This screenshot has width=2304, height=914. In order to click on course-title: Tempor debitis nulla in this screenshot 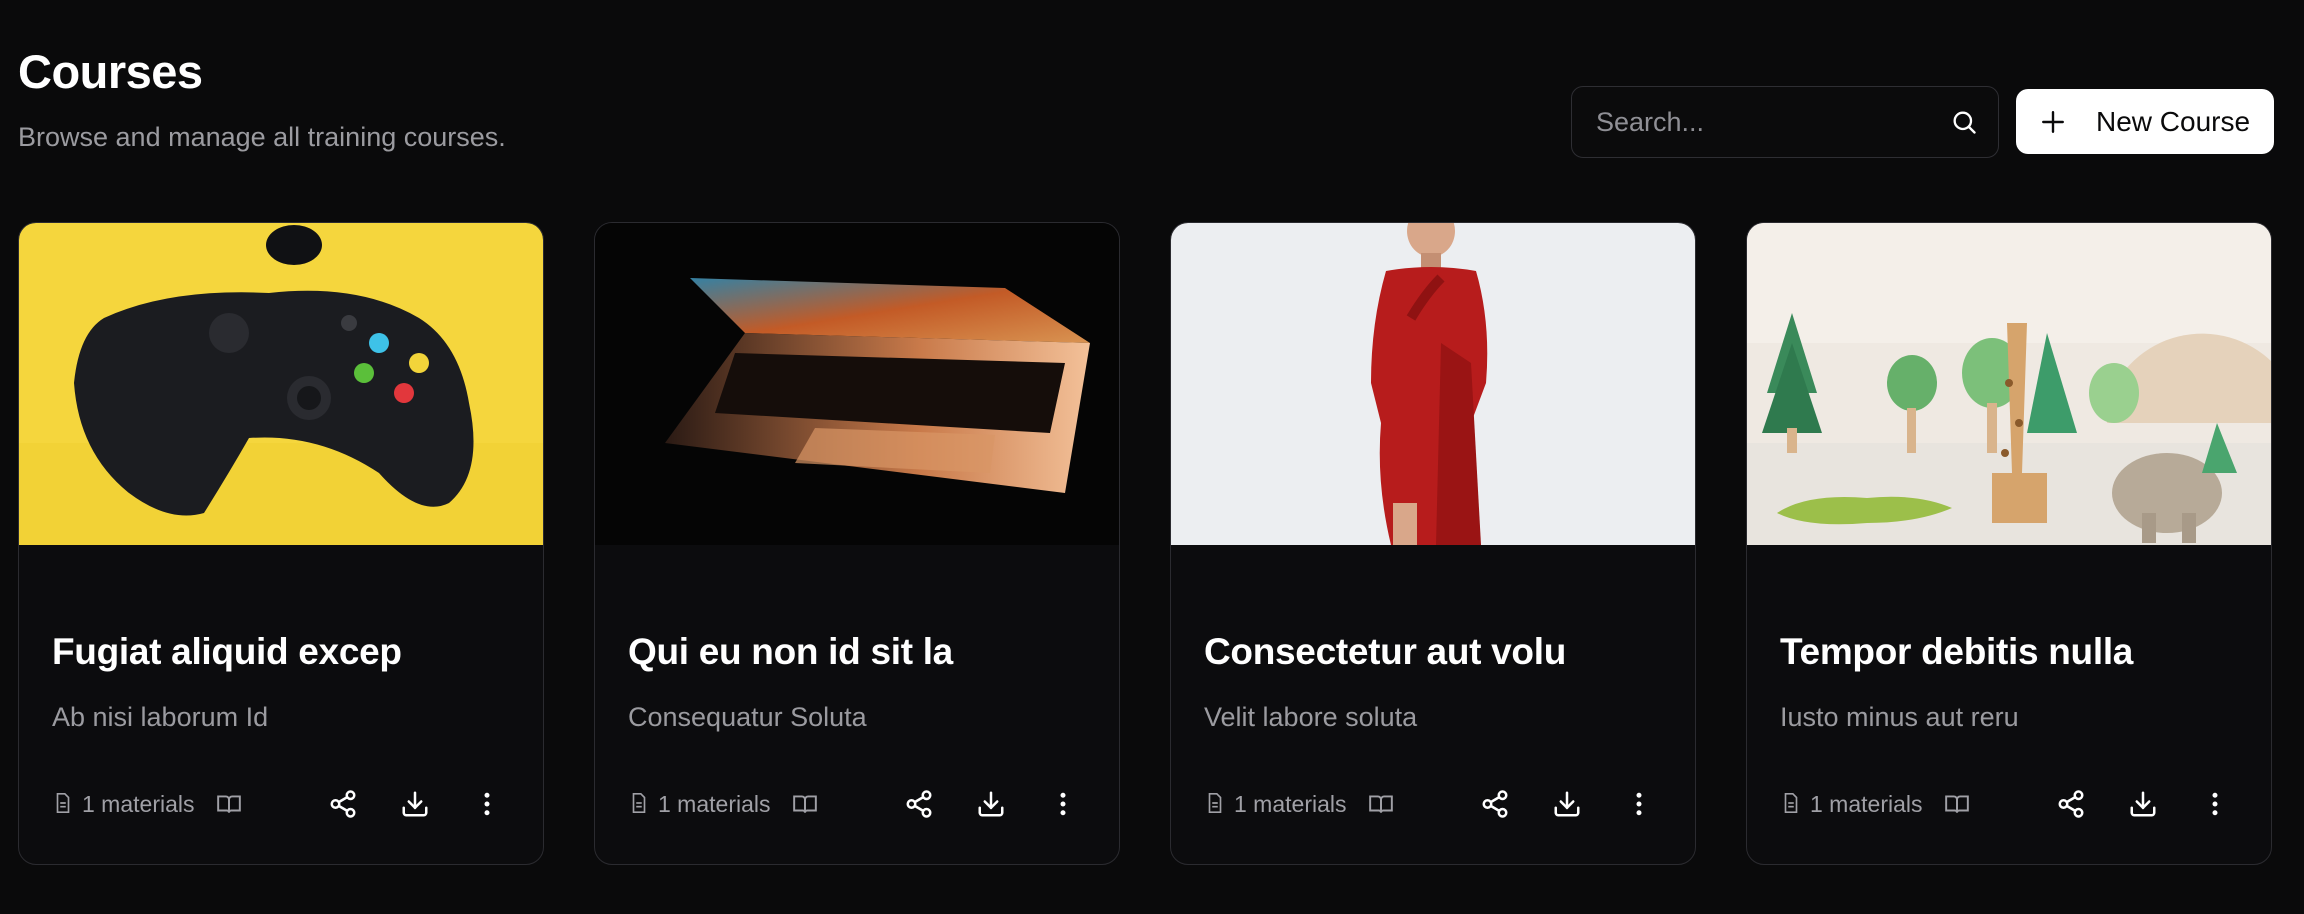, I will do `click(1956, 651)`.